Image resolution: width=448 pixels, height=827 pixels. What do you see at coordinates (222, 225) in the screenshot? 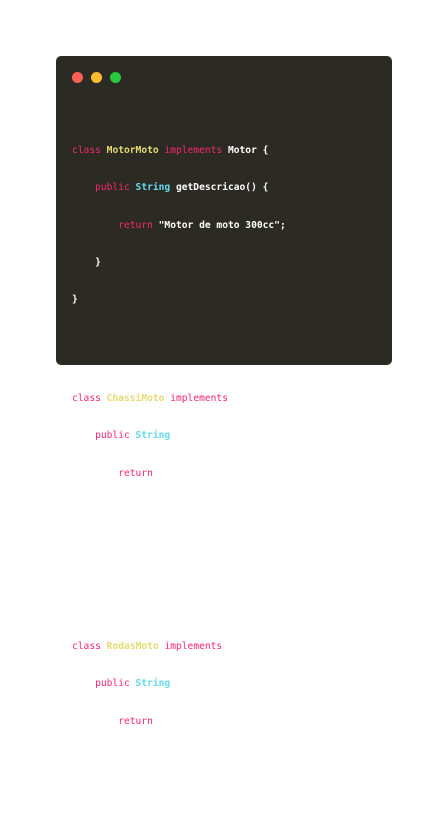
I see `return-value: "Motor de moto 300cc";` at bounding box center [222, 225].